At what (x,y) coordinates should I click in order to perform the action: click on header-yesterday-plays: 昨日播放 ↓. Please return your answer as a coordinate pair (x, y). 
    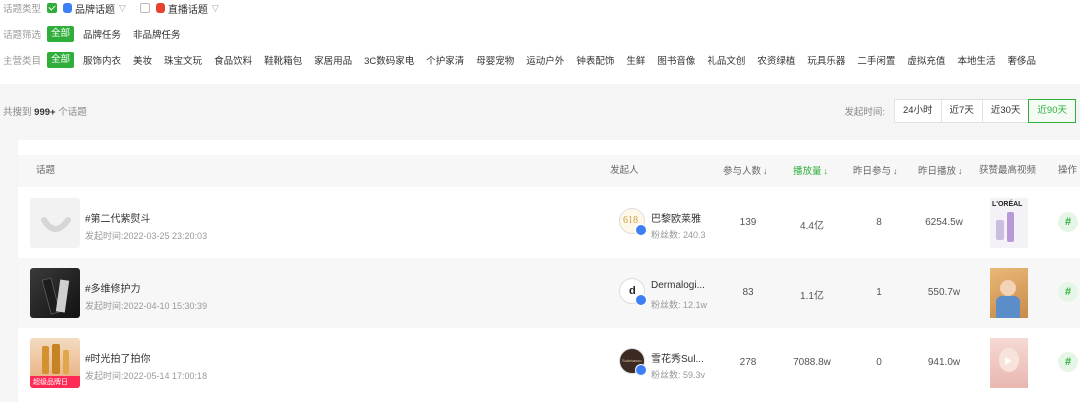
    Looking at the image, I should click on (940, 171).